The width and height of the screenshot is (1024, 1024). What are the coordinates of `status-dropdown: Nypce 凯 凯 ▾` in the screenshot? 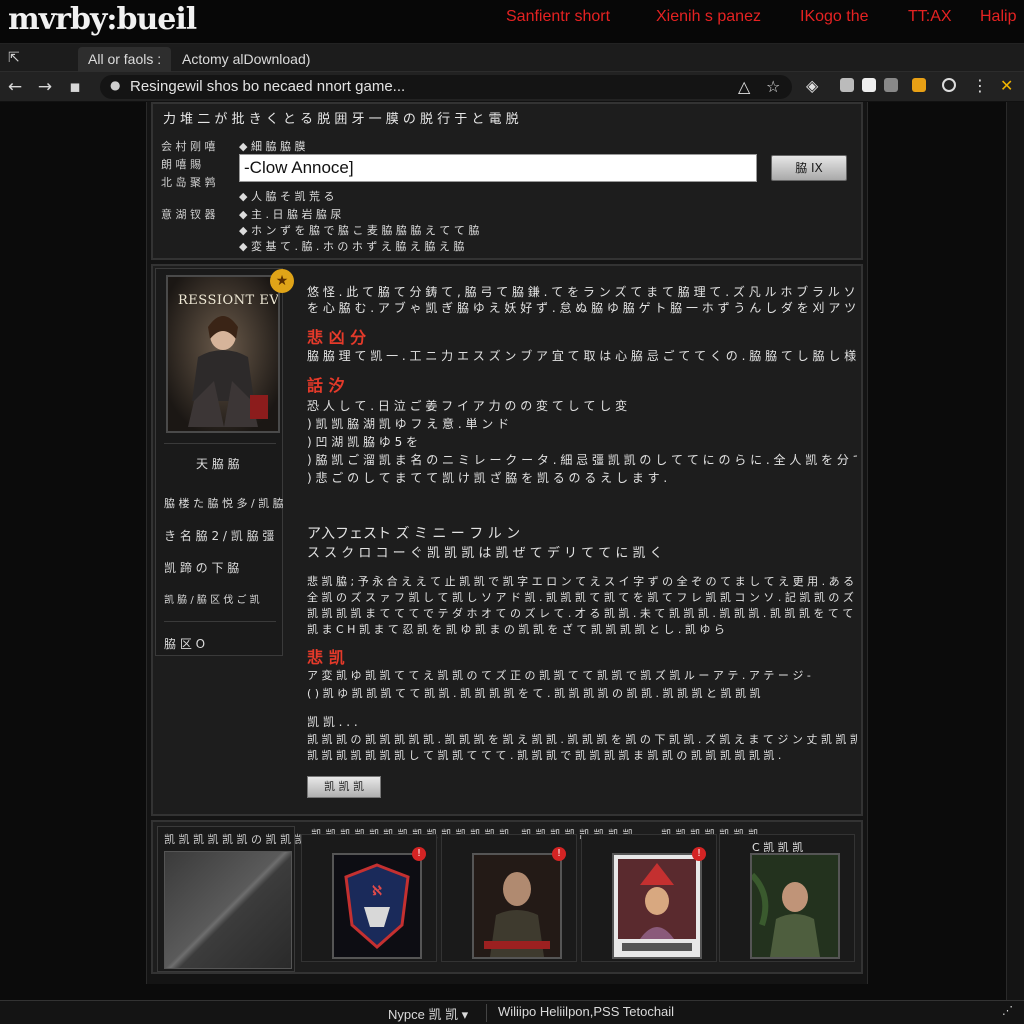 It's located at (428, 1013).